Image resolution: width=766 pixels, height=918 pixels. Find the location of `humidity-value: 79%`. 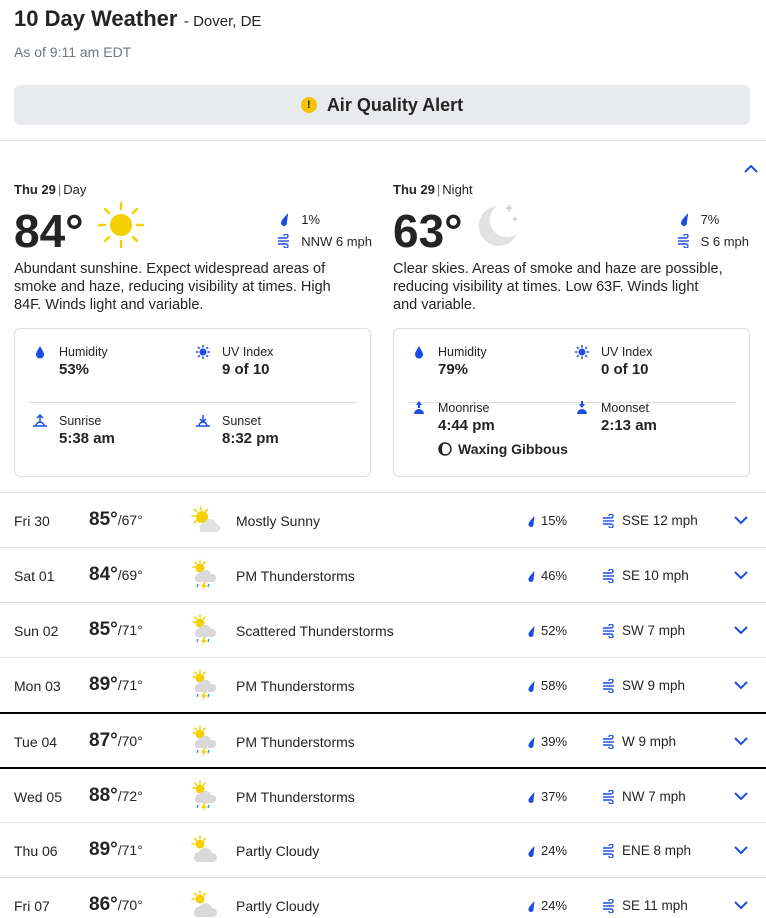

humidity-value: 79% is located at coordinates (453, 369).